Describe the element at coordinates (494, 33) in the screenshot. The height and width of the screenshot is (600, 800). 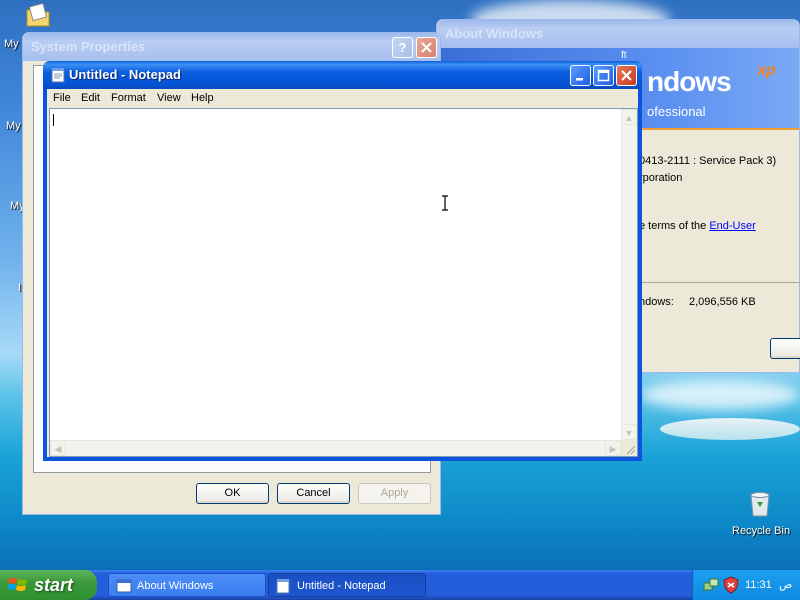
I see `window-title: About Windows` at that location.